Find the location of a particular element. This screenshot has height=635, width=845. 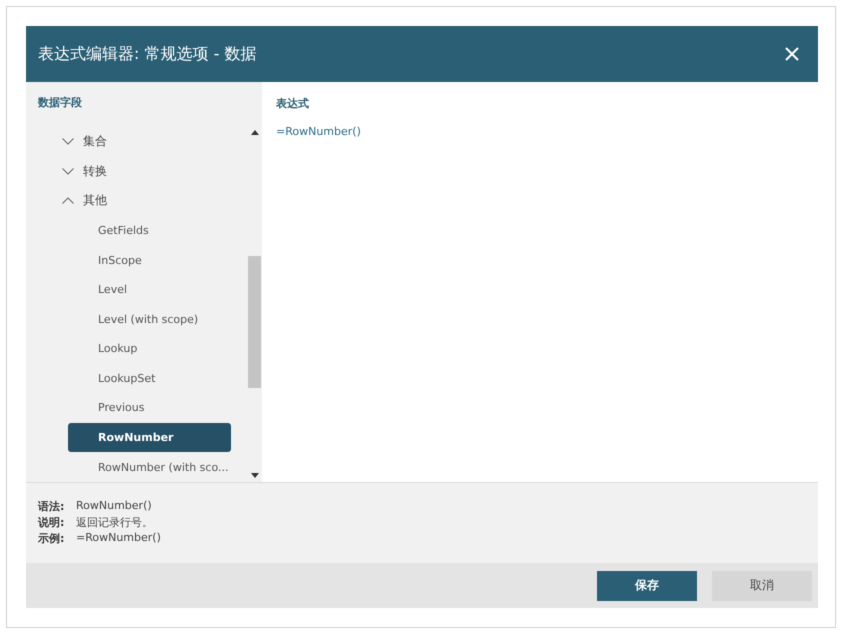

tree-item: LookupSet is located at coordinates (155, 379).